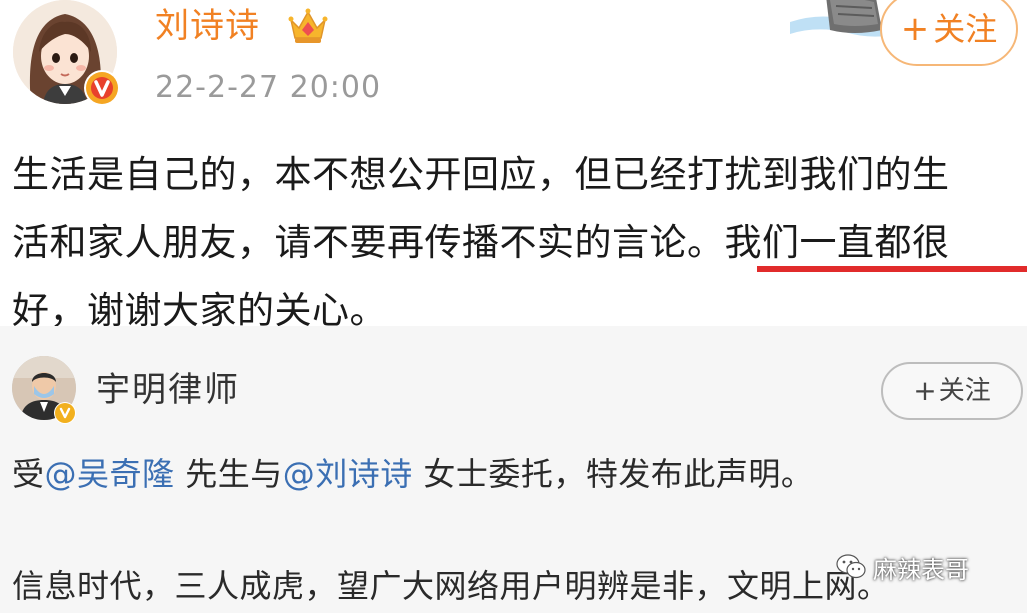 The image size is (1027, 613). What do you see at coordinates (481, 174) in the screenshot?
I see `post-text-line: 生活是自己的，本不想公开回应，但已经打扰到我们的生` at bounding box center [481, 174].